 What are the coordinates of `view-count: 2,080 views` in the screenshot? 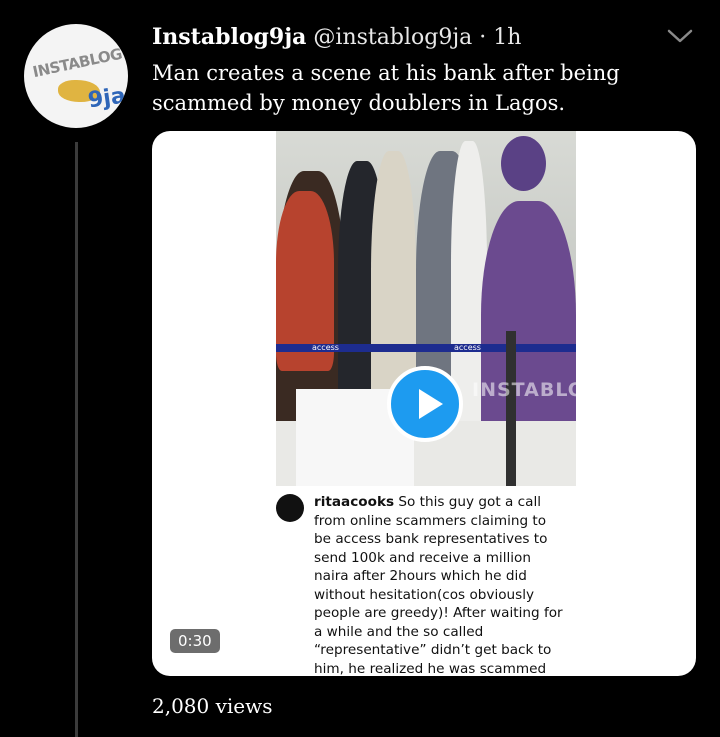 It's located at (212, 706).